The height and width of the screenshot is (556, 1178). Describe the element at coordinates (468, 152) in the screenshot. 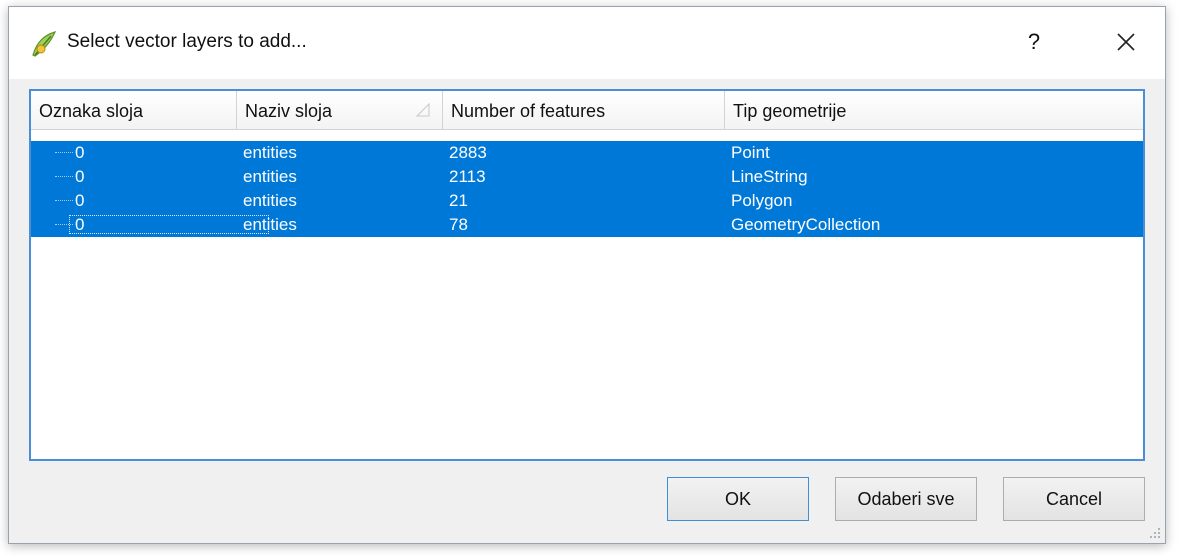

I see `feature-count-cell: 2883` at that location.